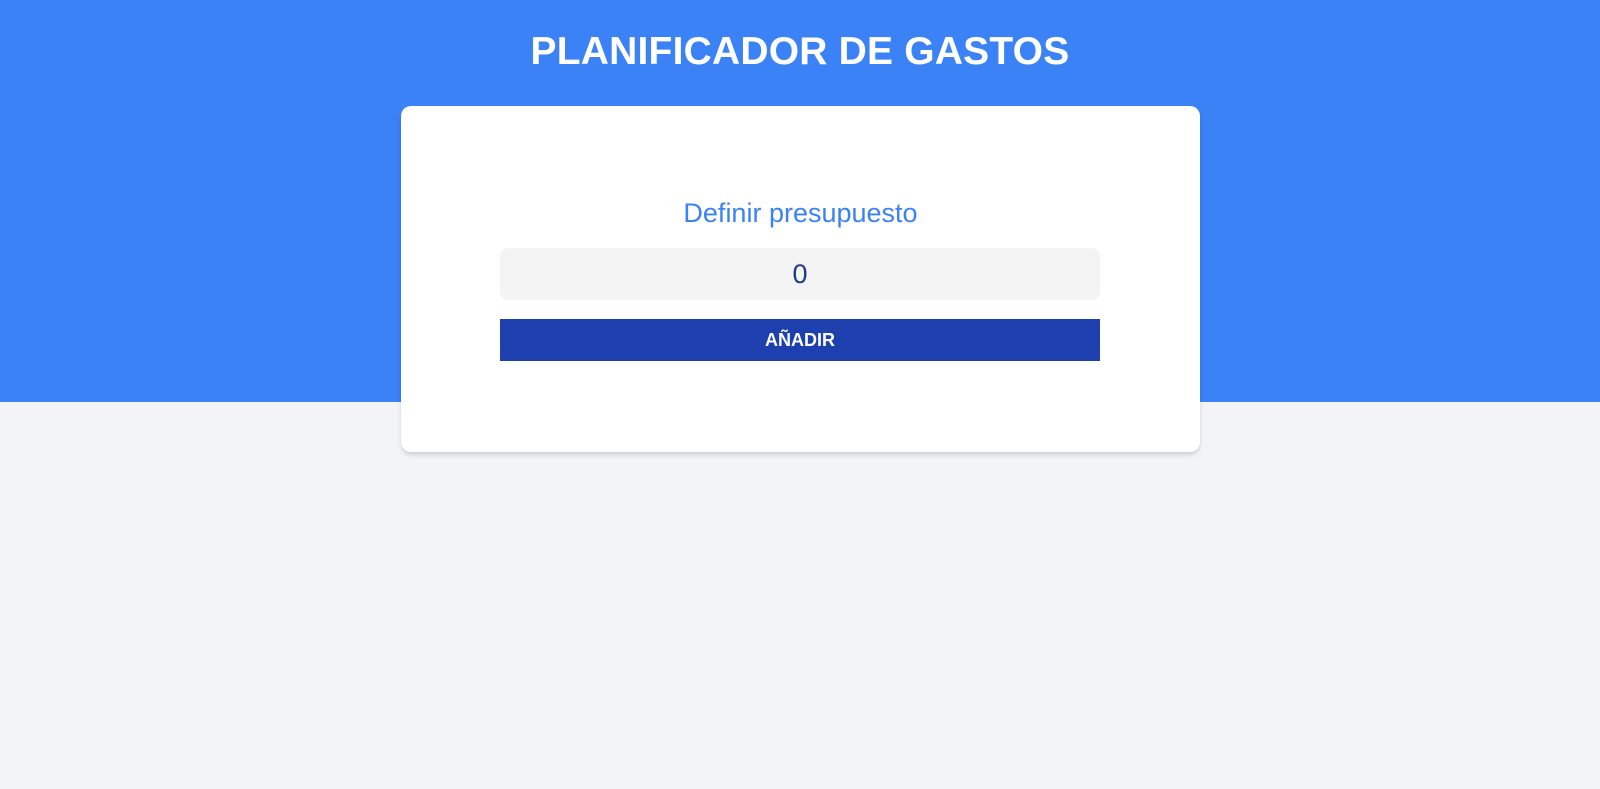 The image size is (1600, 789). What do you see at coordinates (800, 213) in the screenshot?
I see `budget-label: Definir presupuesto` at bounding box center [800, 213].